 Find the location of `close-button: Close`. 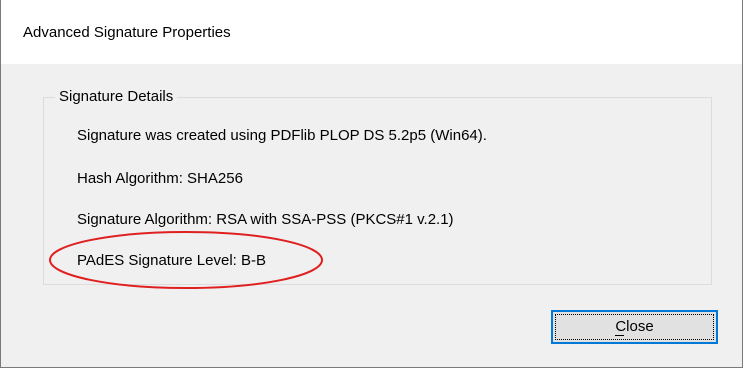

close-button: Close is located at coordinates (634, 327).